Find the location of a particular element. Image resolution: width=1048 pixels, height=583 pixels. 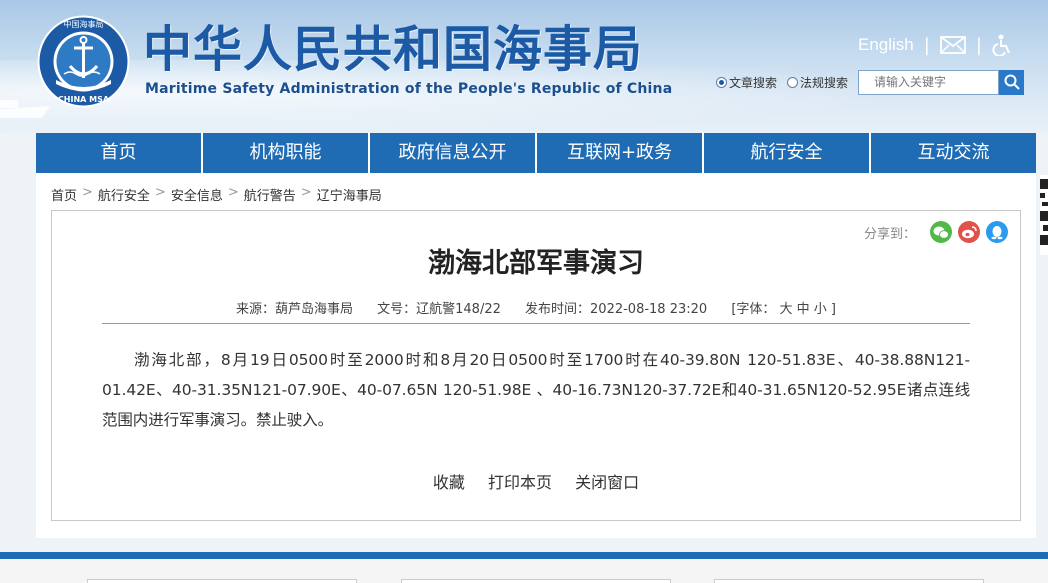

search-button is located at coordinates (1012, 82).